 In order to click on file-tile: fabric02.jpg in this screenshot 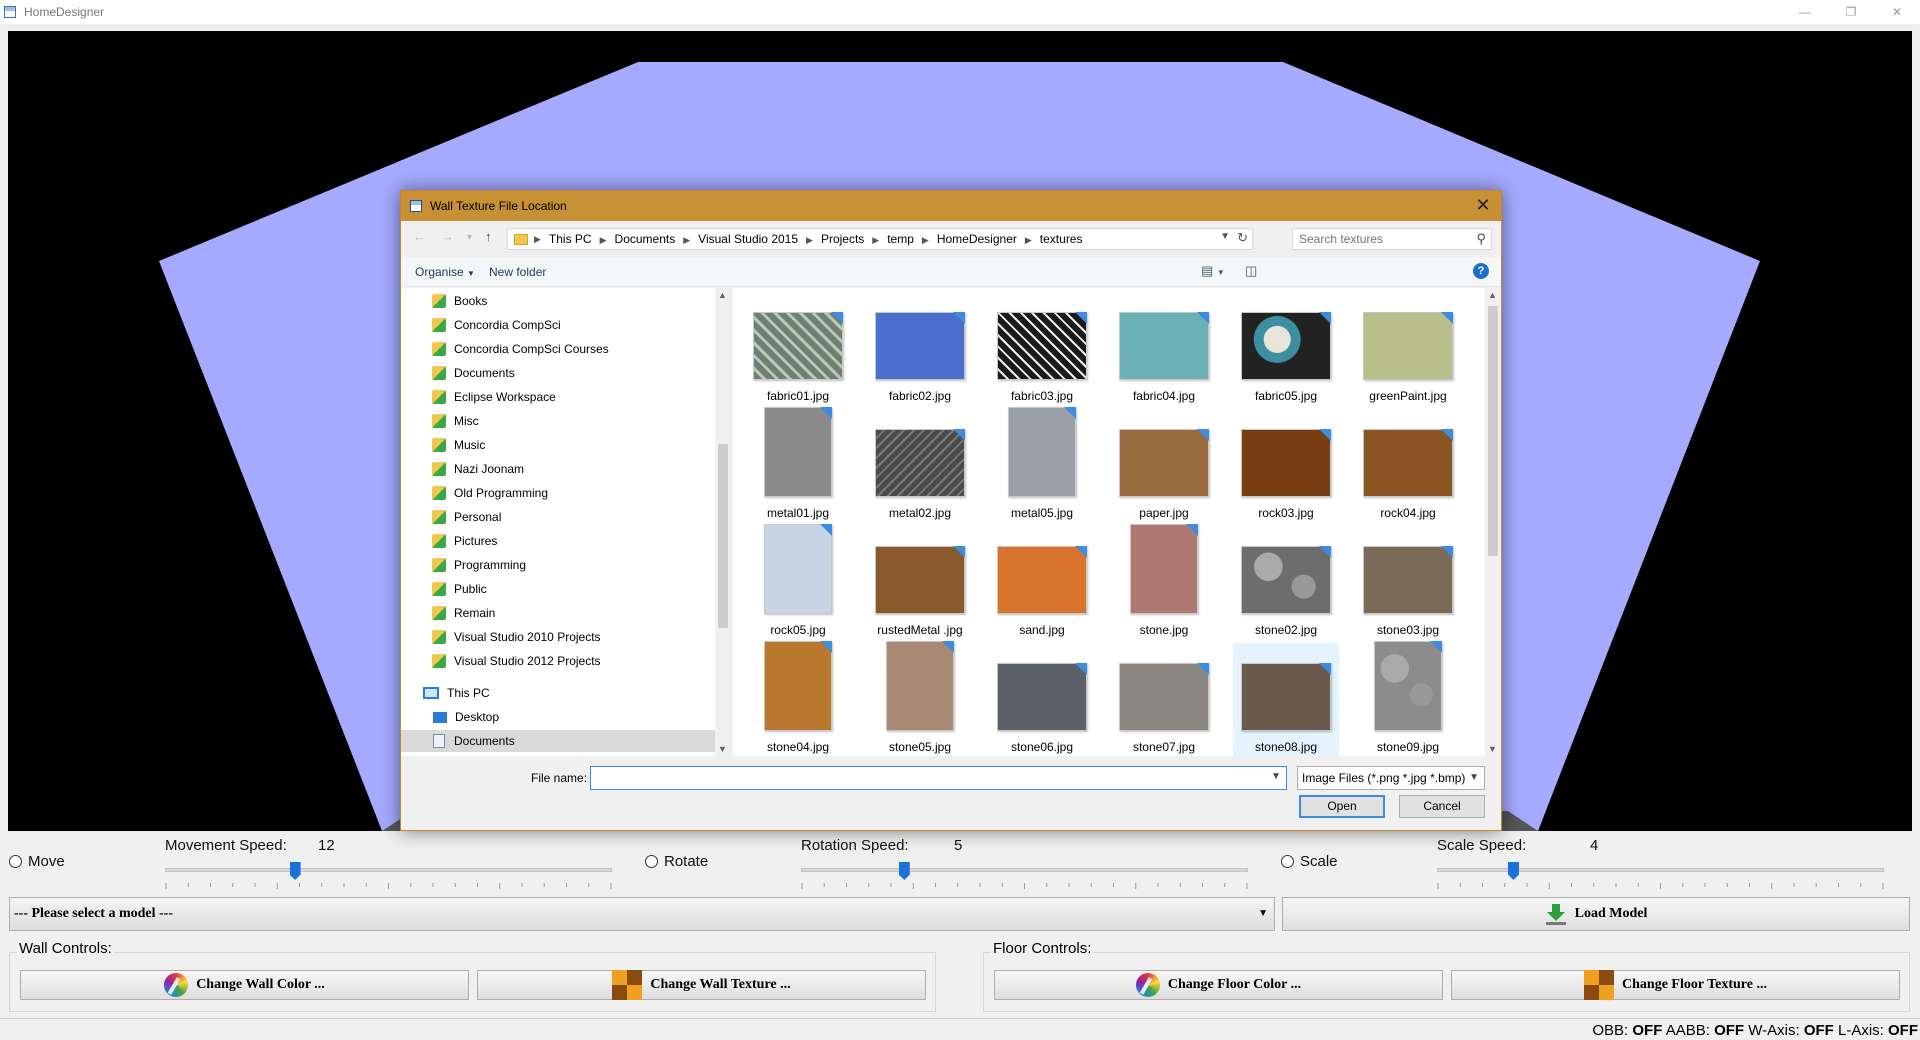, I will do `click(920, 348)`.